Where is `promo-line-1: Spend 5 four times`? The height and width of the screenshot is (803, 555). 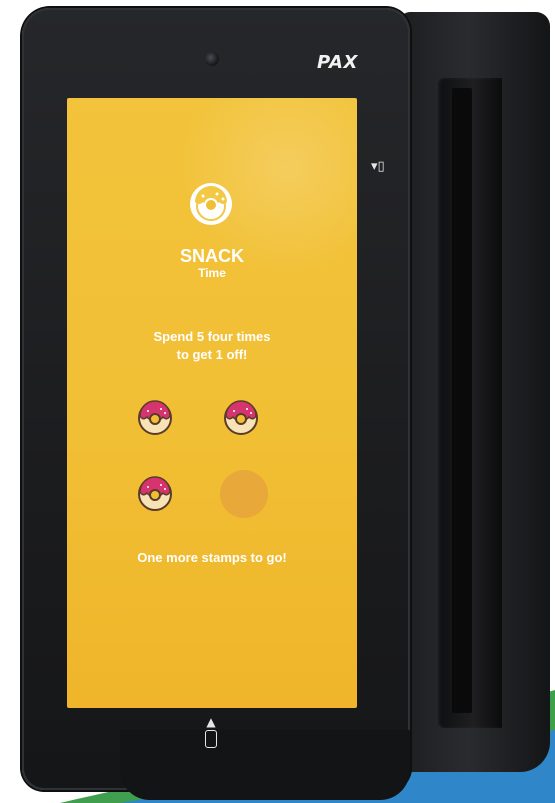
promo-line-1: Spend 5 four times is located at coordinates (212, 336).